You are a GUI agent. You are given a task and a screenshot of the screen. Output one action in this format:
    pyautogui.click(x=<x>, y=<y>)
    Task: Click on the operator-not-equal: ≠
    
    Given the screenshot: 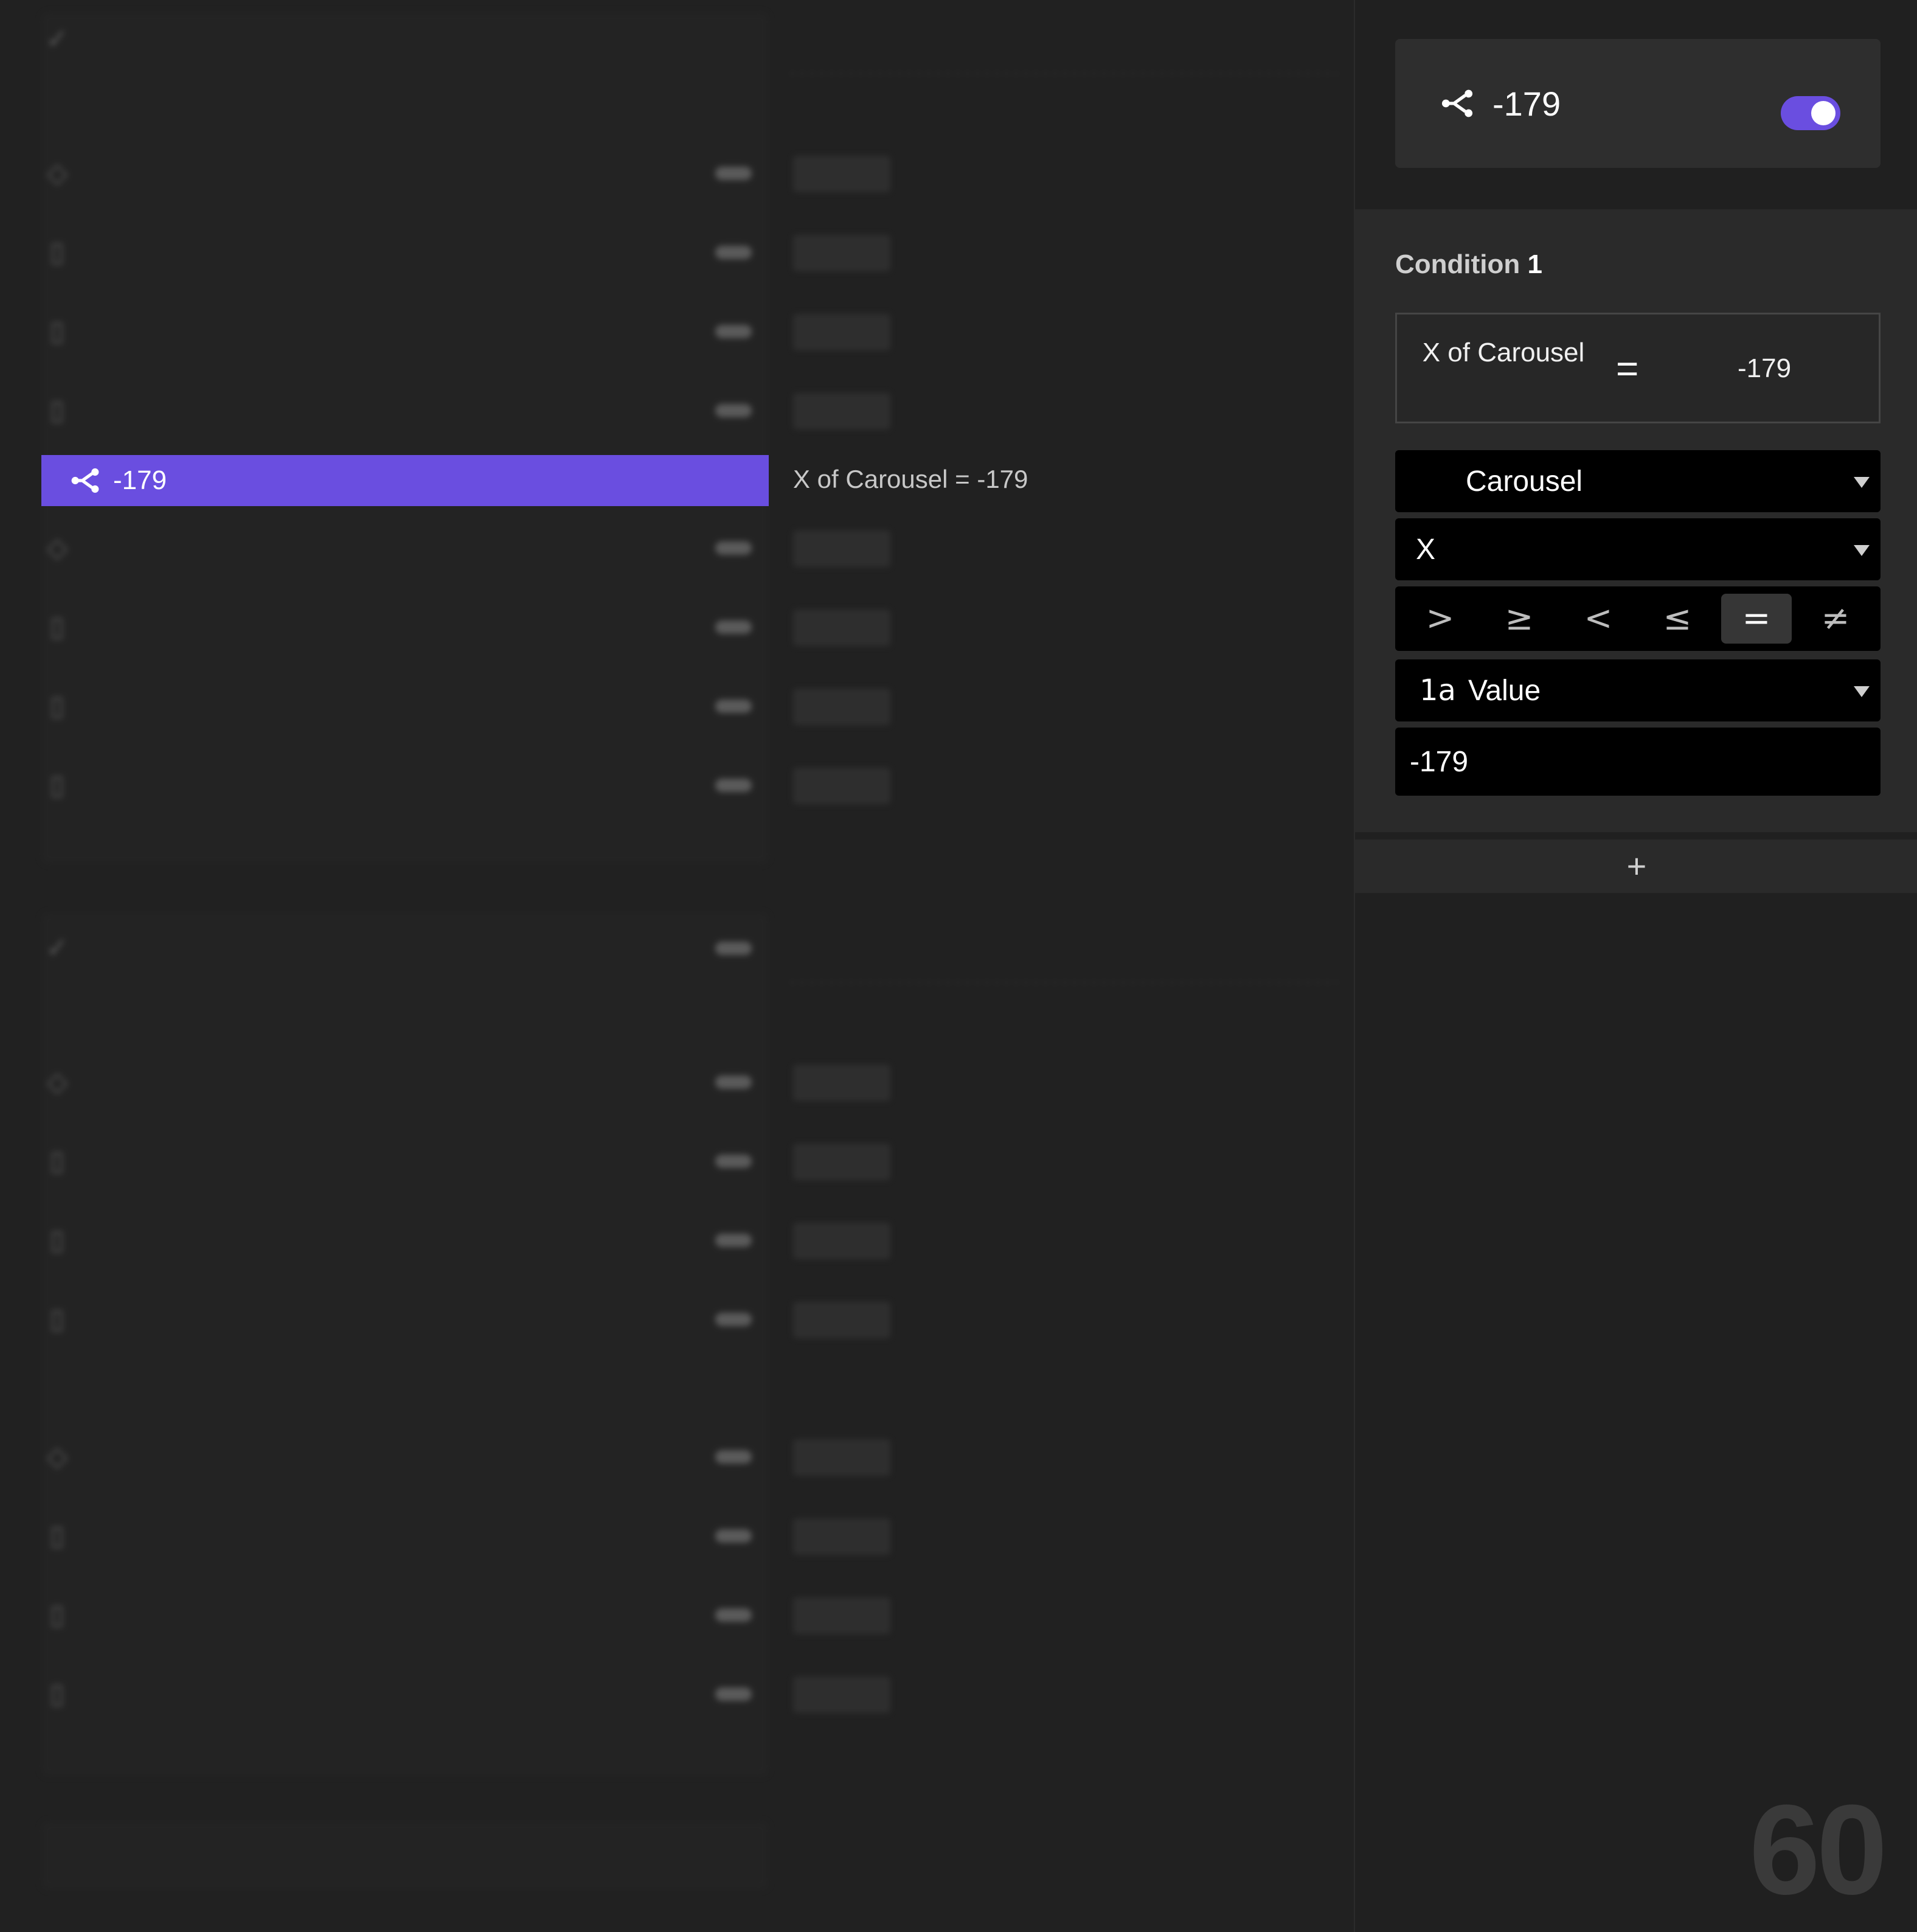 What is the action you would take?
    pyautogui.click(x=1836, y=619)
    